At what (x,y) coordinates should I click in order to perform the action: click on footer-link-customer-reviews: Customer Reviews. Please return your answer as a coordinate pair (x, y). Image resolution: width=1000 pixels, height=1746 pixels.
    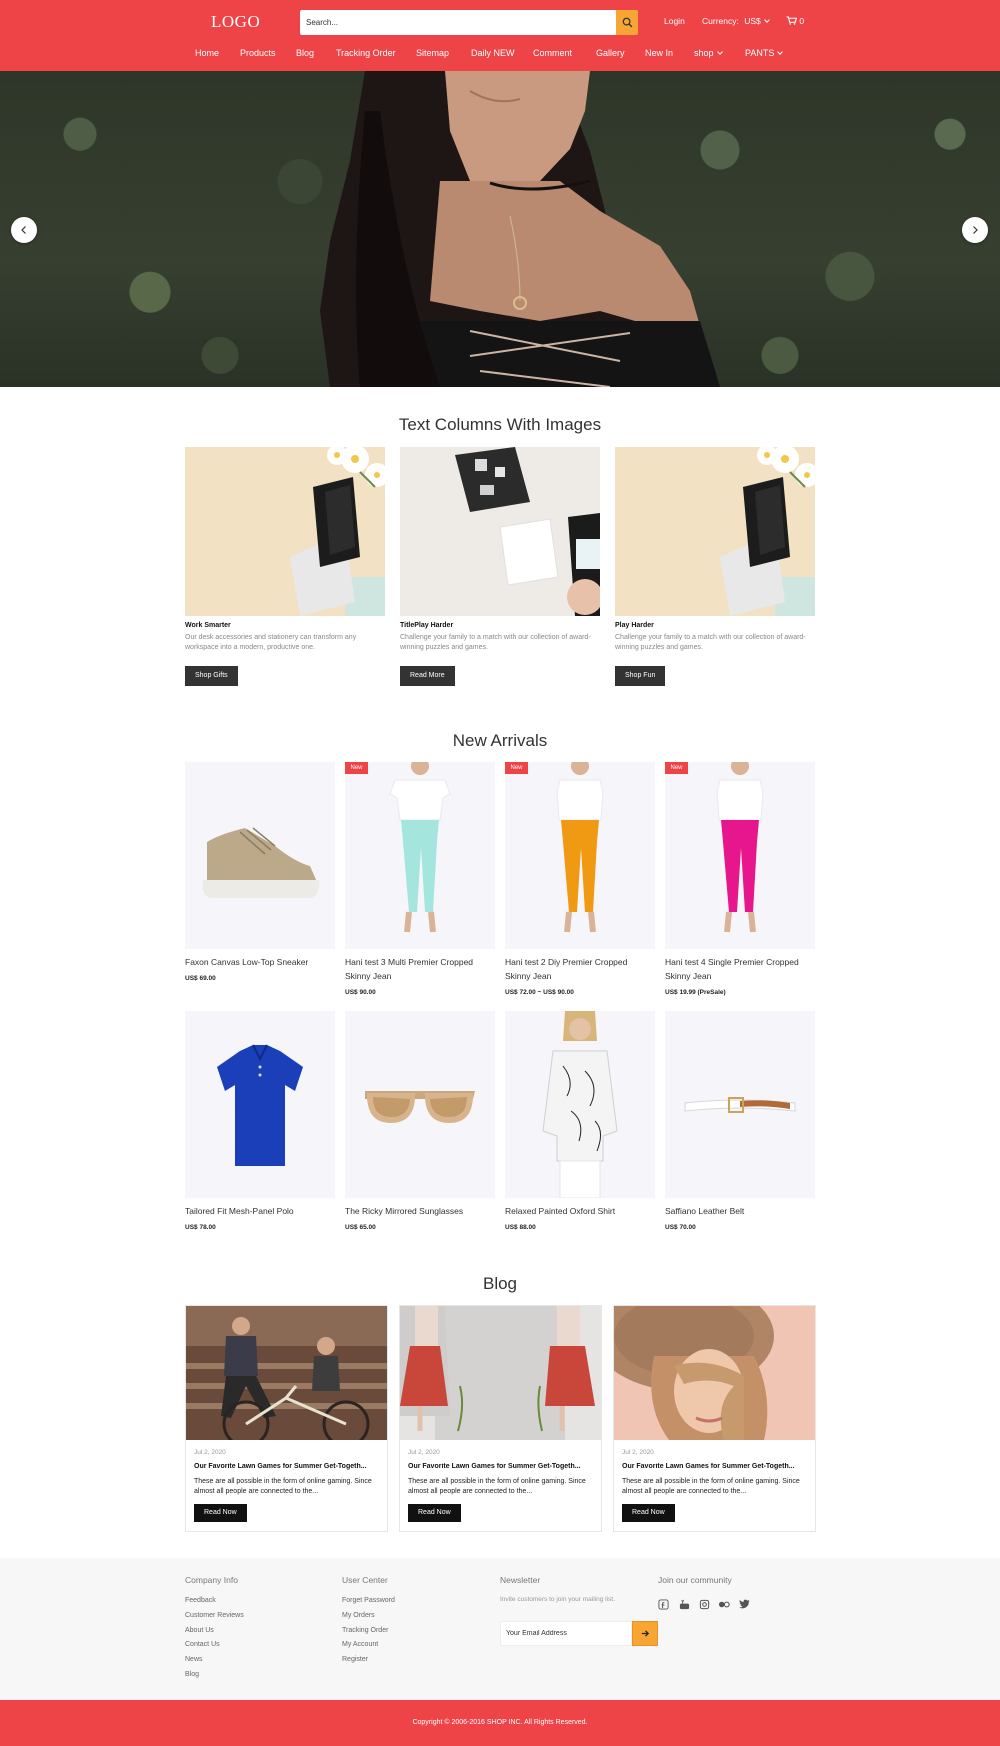
    Looking at the image, I should click on (214, 1615).